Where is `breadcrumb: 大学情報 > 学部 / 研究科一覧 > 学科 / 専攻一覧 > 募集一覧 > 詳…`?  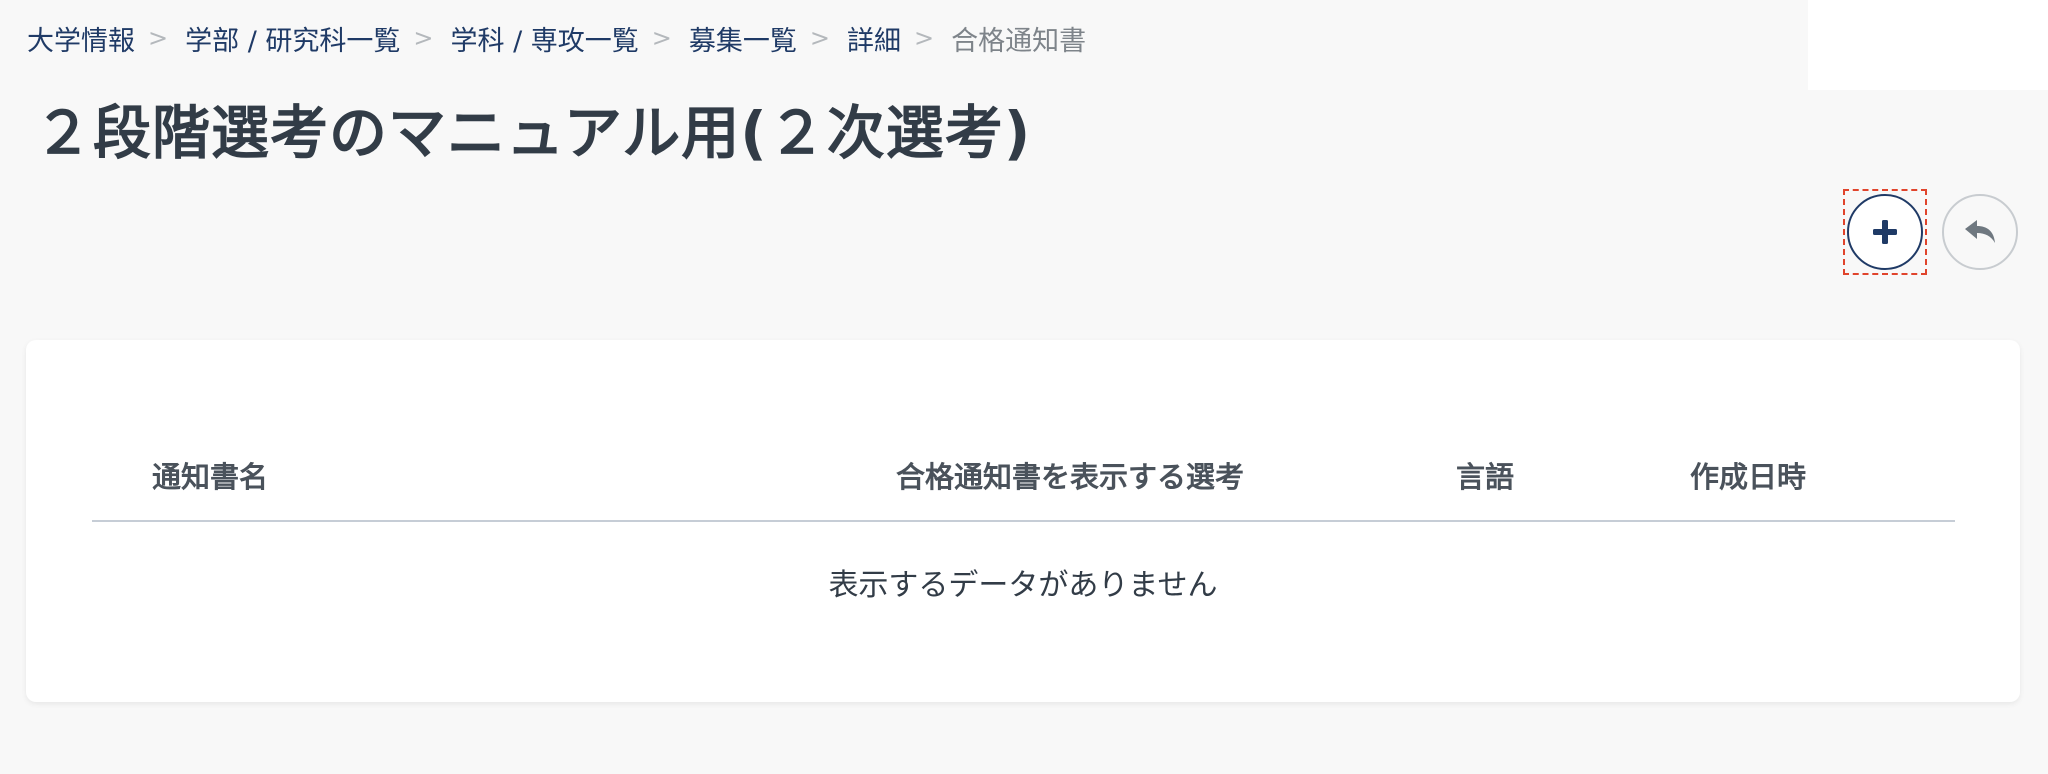
breadcrumb: 大学情報 > 学部 / 研究科一覧 > 学科 / 専攻一覧 > 募集一覧 > 詳… is located at coordinates (556, 38).